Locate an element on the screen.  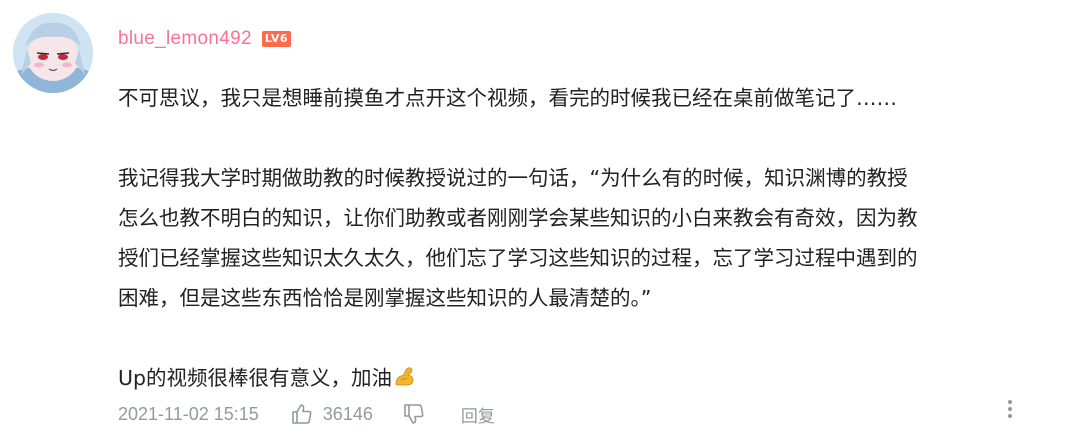
thumbs-up-icon is located at coordinates (301, 414).